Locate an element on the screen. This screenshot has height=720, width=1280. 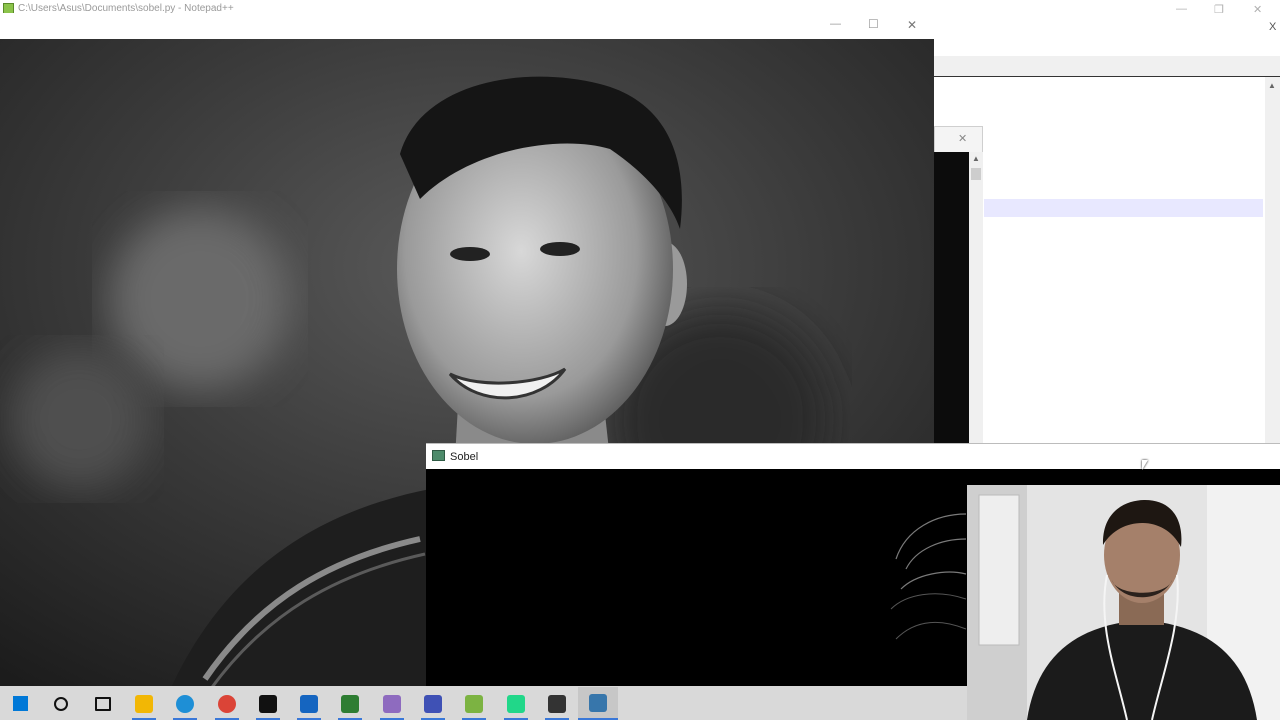
network-app-icon is located at coordinates (433, 703).